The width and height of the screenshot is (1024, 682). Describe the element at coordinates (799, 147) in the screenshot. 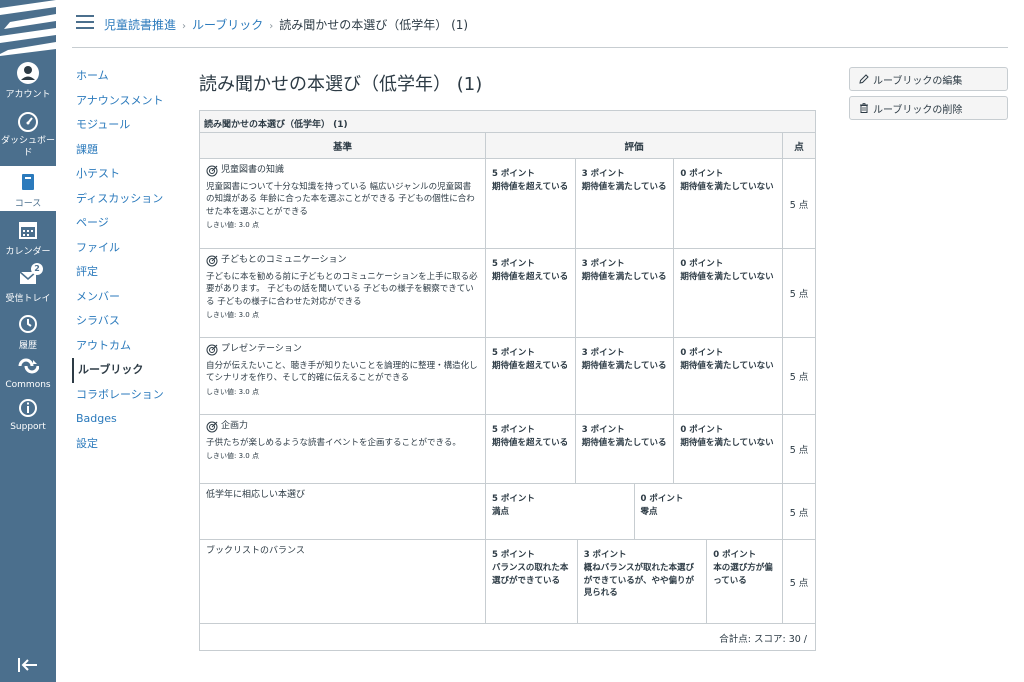

I see `header-points: 点` at that location.